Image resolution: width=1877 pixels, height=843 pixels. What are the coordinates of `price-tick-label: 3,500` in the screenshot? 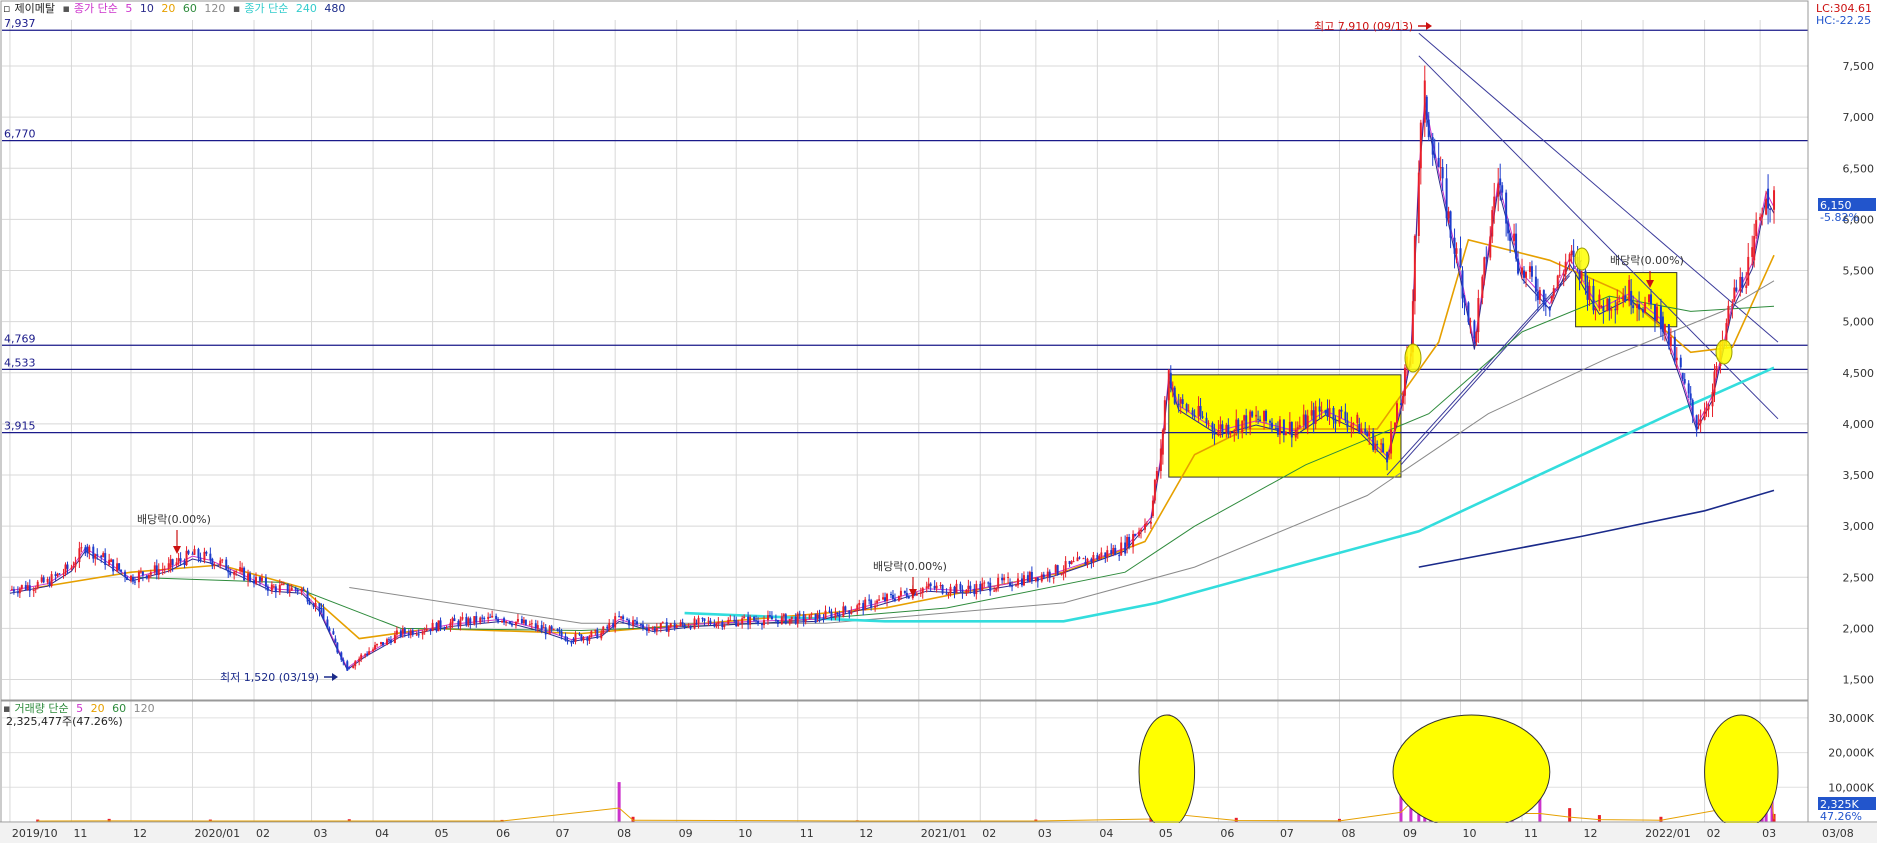 It's located at (1859, 475).